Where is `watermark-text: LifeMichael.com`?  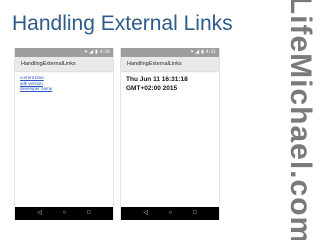
watermark-text: LifeMichael.com is located at coordinates (300, 120).